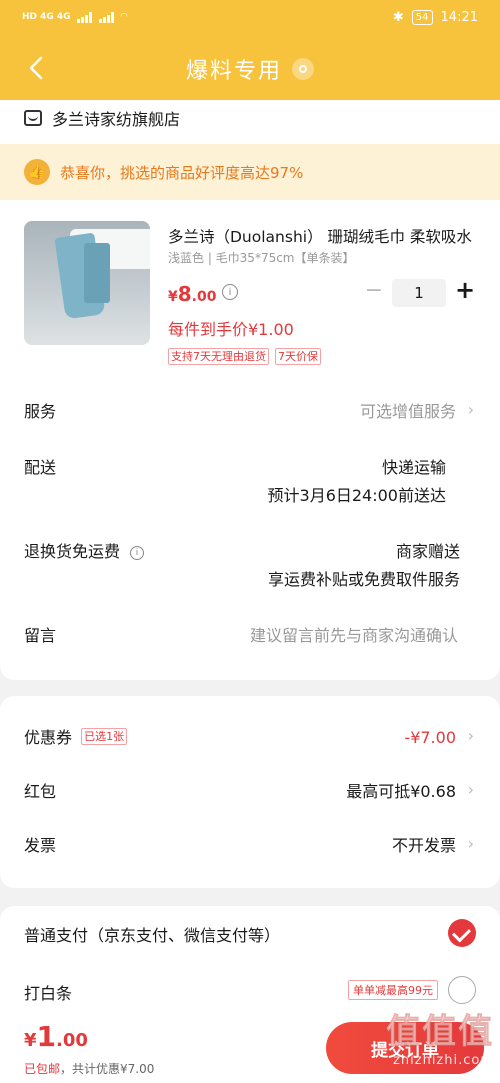 The height and width of the screenshot is (1083, 500). What do you see at coordinates (40, 845) in the screenshot?
I see `invoice-label: 发票` at bounding box center [40, 845].